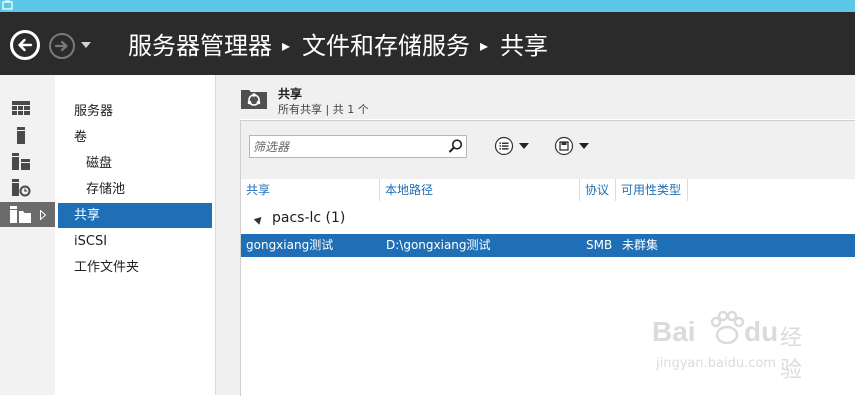 The width and height of the screenshot is (855, 396). Describe the element at coordinates (727, 327) in the screenshot. I see `paw-logo-icon` at that location.